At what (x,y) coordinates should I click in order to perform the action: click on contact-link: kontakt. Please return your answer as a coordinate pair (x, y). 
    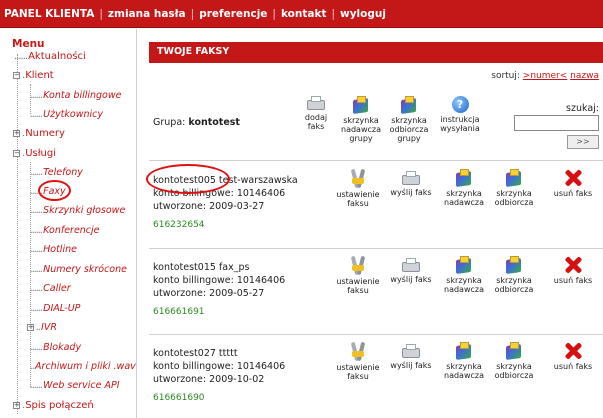
    Looking at the image, I should click on (304, 14).